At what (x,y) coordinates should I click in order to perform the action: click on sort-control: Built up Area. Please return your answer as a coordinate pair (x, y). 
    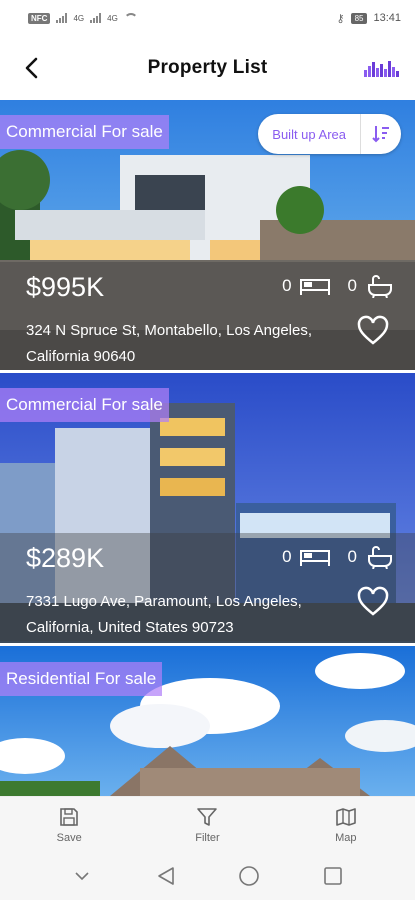
    Looking at the image, I should click on (329, 134).